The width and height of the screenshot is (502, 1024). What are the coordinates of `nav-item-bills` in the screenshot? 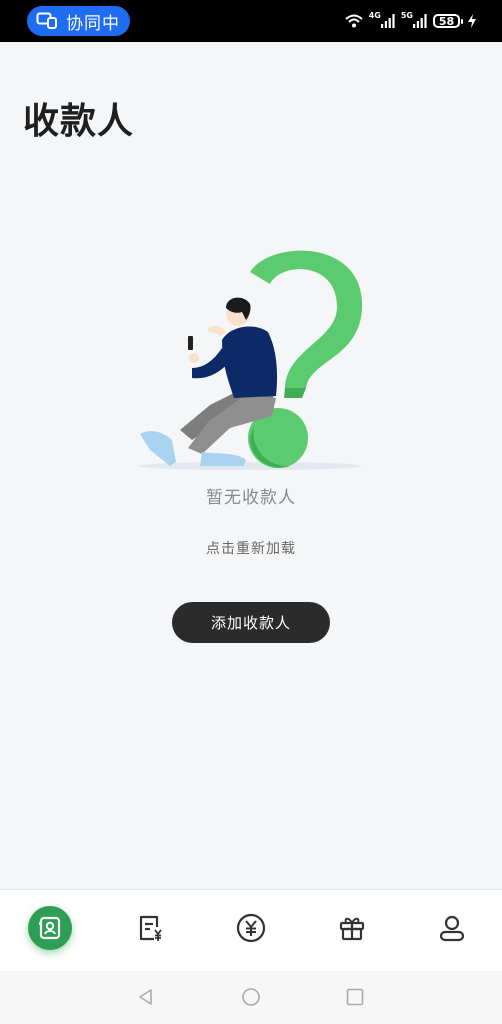 It's located at (150, 928).